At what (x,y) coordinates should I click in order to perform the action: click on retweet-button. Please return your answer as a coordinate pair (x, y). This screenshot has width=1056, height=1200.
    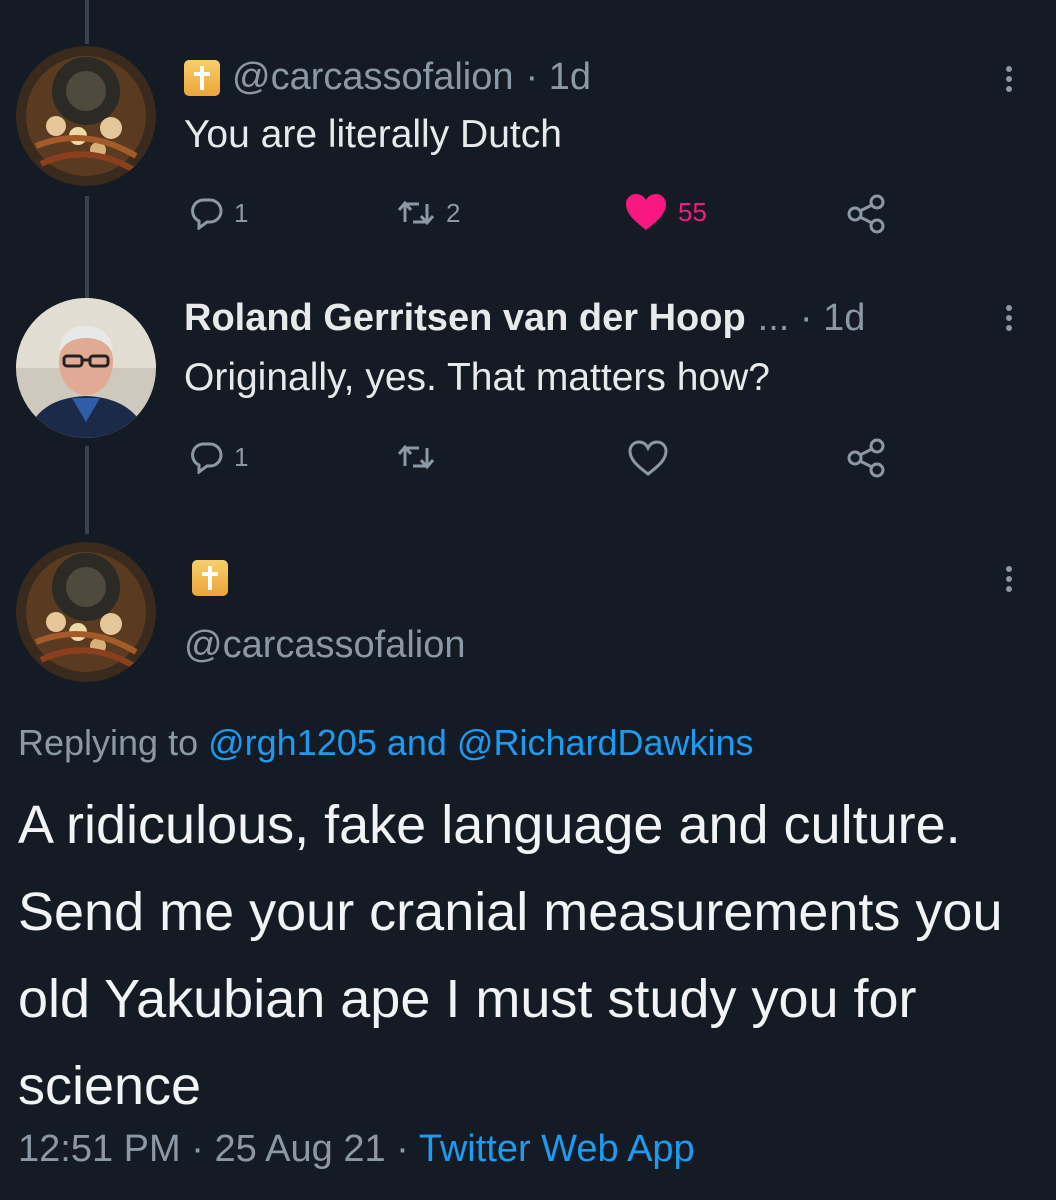
    Looking at the image, I should click on (416, 457).